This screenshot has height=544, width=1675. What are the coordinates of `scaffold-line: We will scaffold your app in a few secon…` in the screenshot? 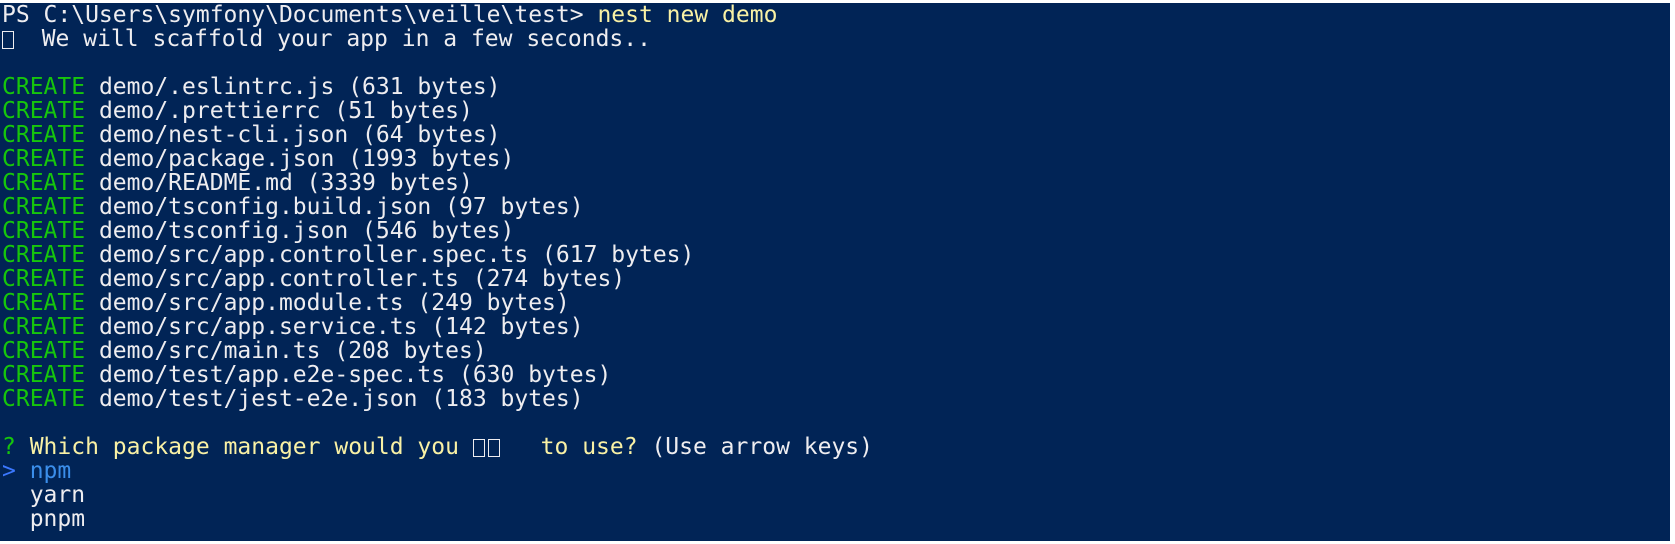 It's located at (835, 39).